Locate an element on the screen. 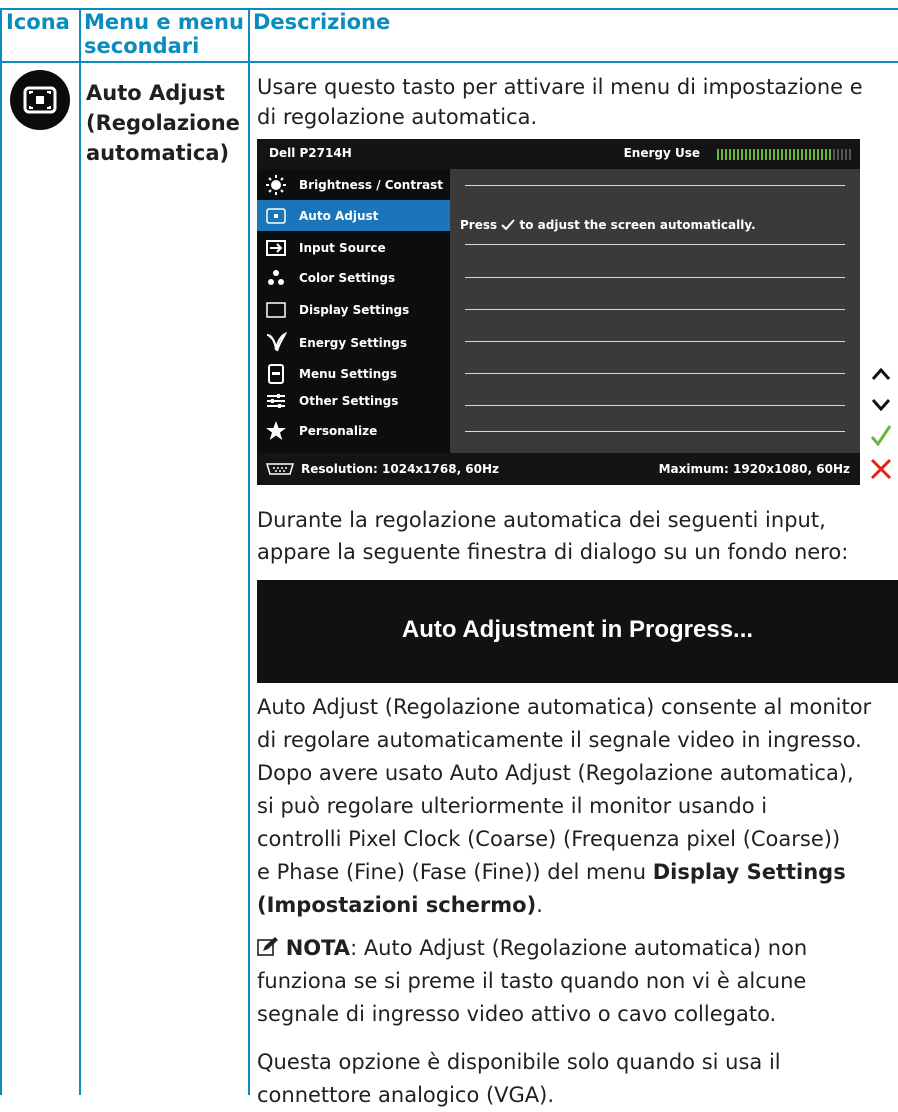 The height and width of the screenshot is (1112, 898). osd-energy-label: Energy Use is located at coordinates (661, 153).